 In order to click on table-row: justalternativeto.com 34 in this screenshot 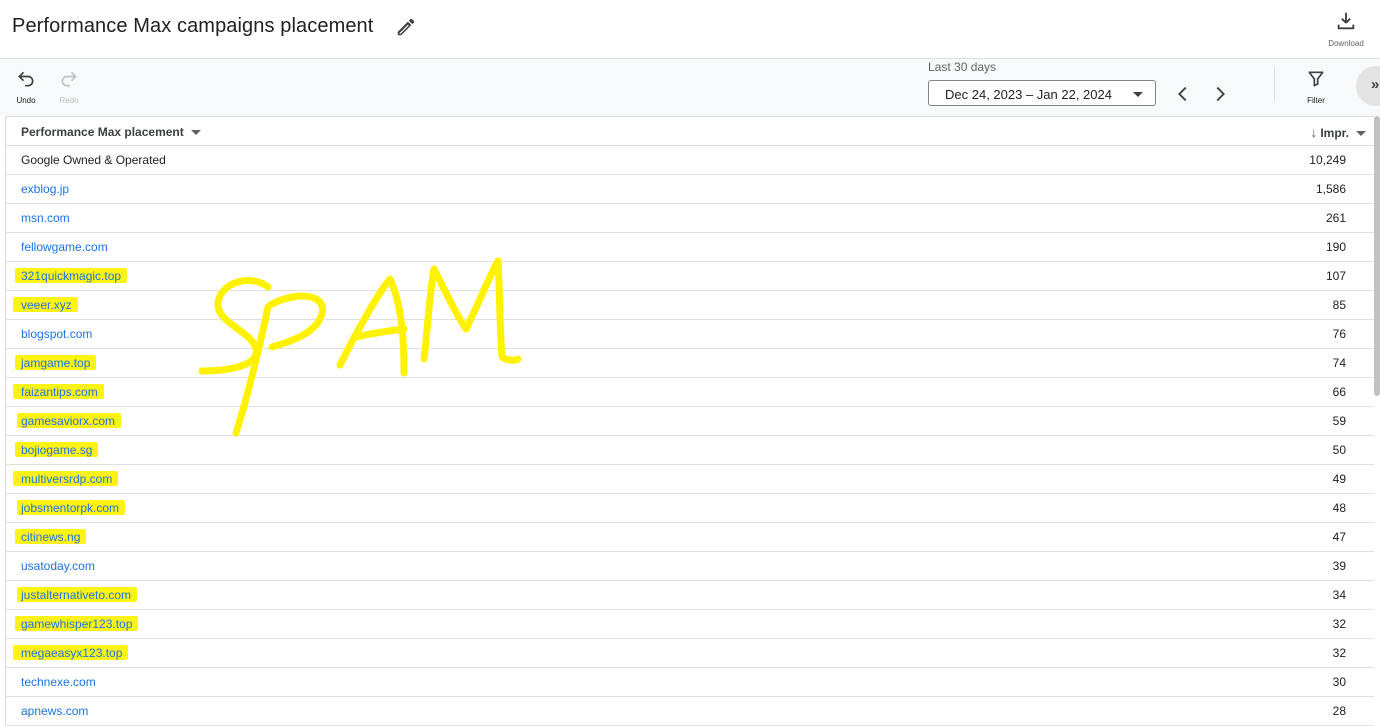, I will do `click(690, 595)`.